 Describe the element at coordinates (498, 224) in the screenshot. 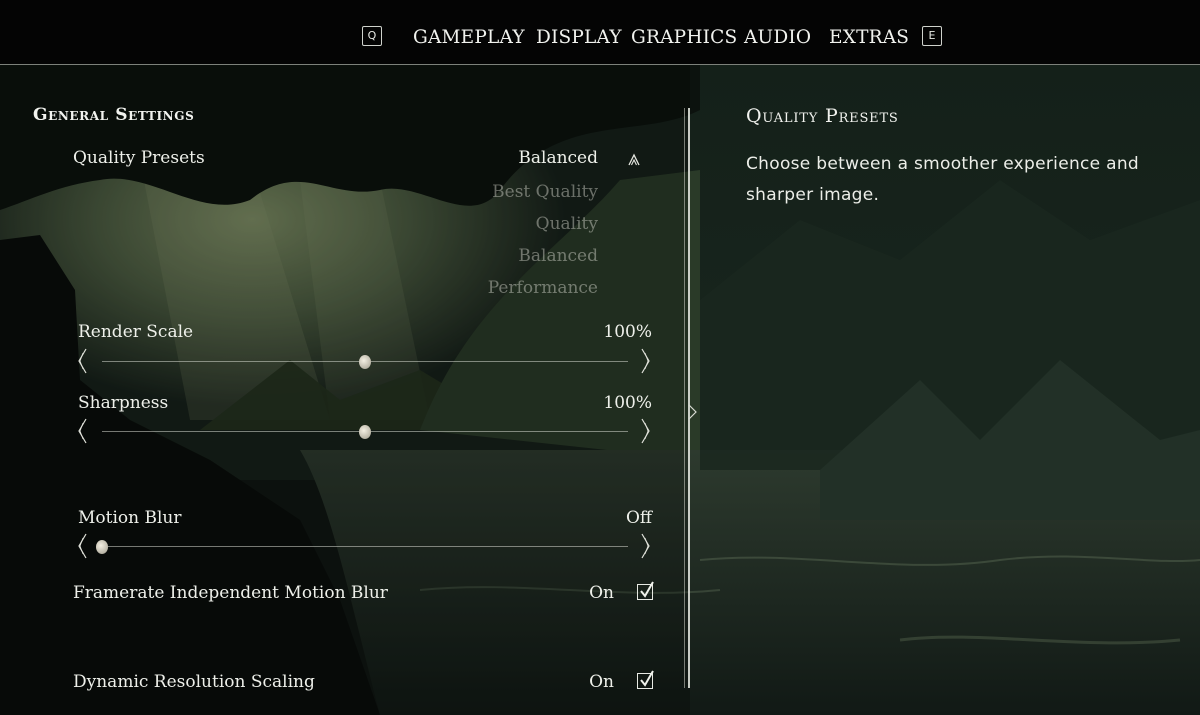

I see `quality-option-quality: Quality` at that location.